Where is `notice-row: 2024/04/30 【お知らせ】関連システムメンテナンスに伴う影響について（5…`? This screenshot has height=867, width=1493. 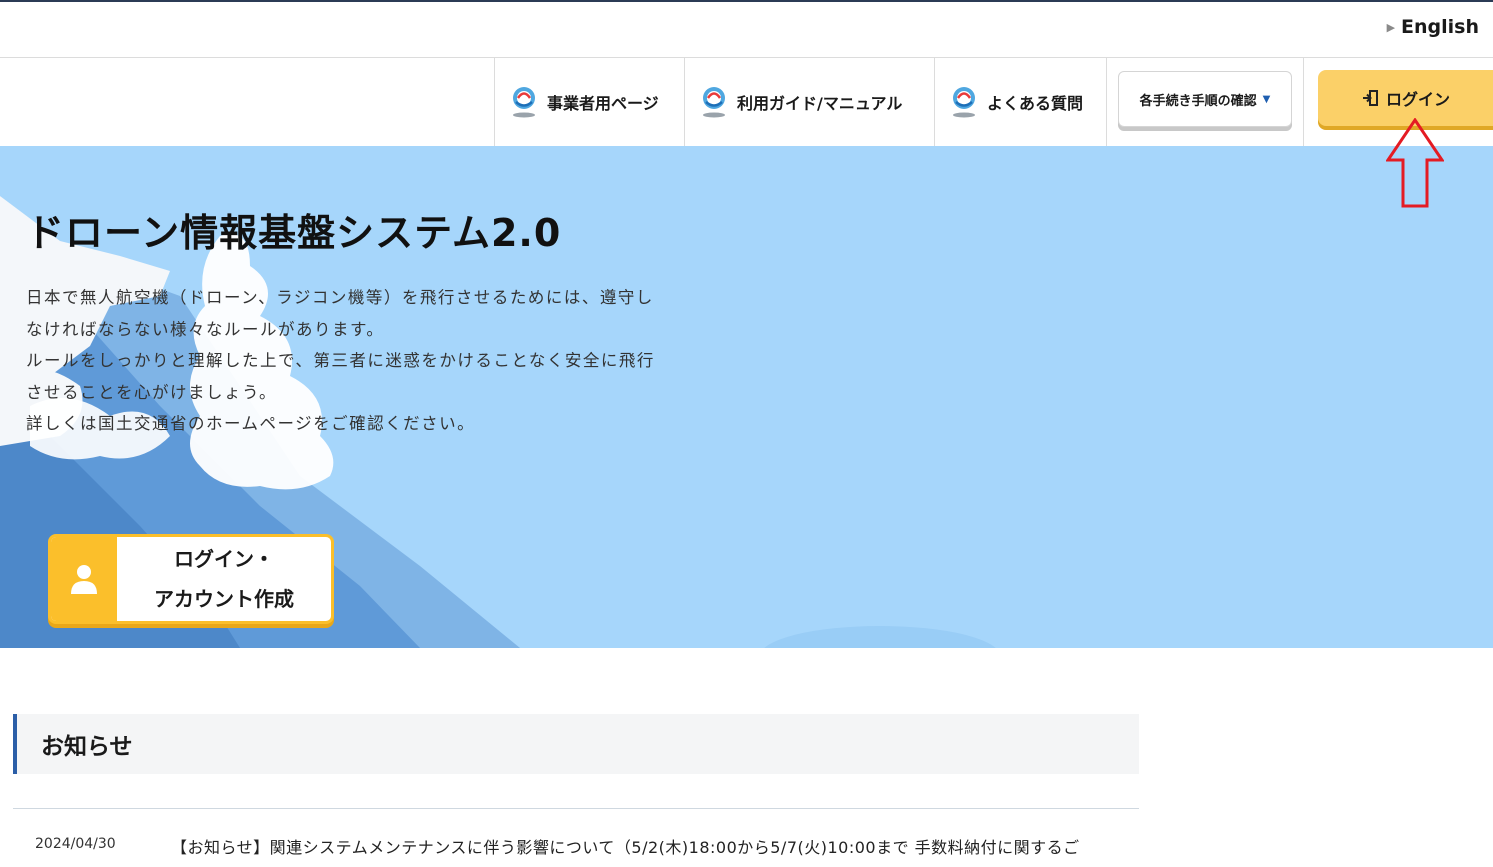
notice-row: 2024/04/30 【お知らせ】関連システムメンテナンスに伴う影響について（5… is located at coordinates (576, 848).